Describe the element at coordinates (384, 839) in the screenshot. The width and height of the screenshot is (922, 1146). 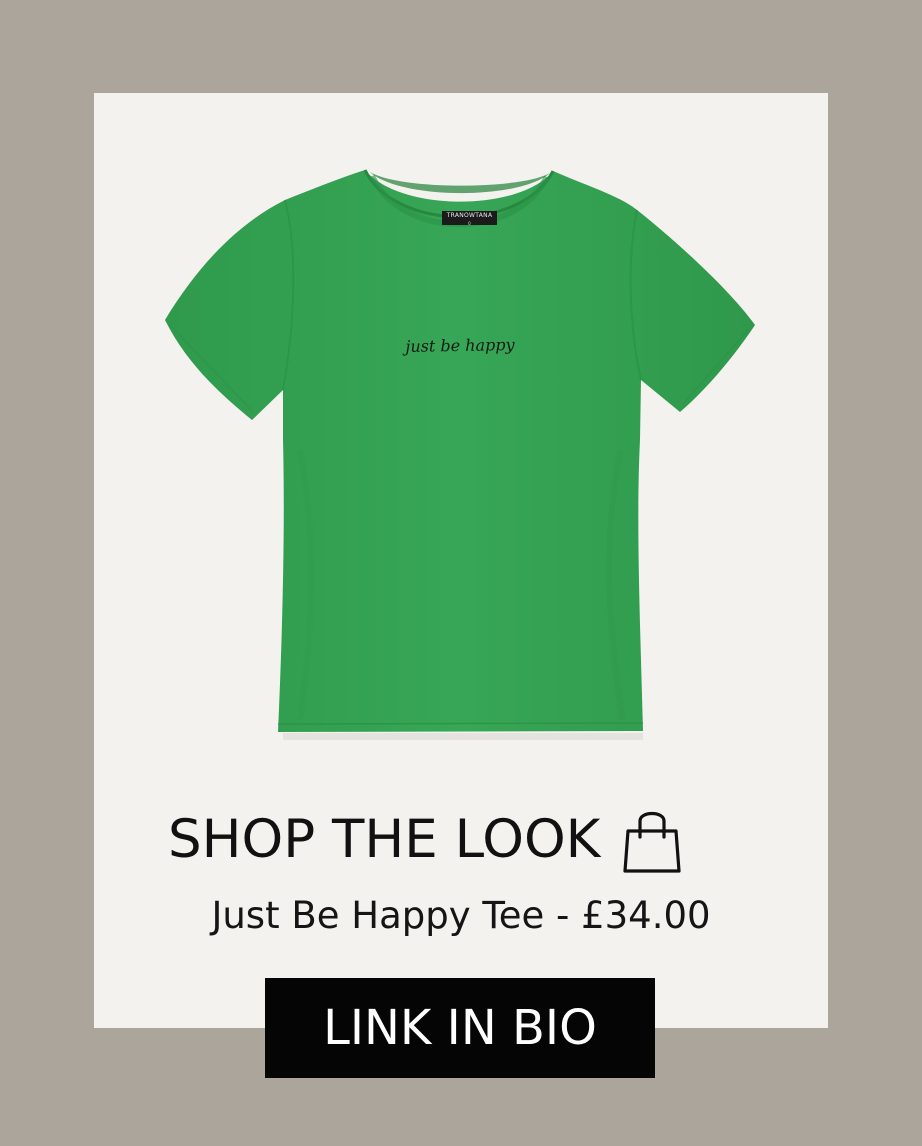
I see `headline-text: SHOP THE LOOK` at that location.